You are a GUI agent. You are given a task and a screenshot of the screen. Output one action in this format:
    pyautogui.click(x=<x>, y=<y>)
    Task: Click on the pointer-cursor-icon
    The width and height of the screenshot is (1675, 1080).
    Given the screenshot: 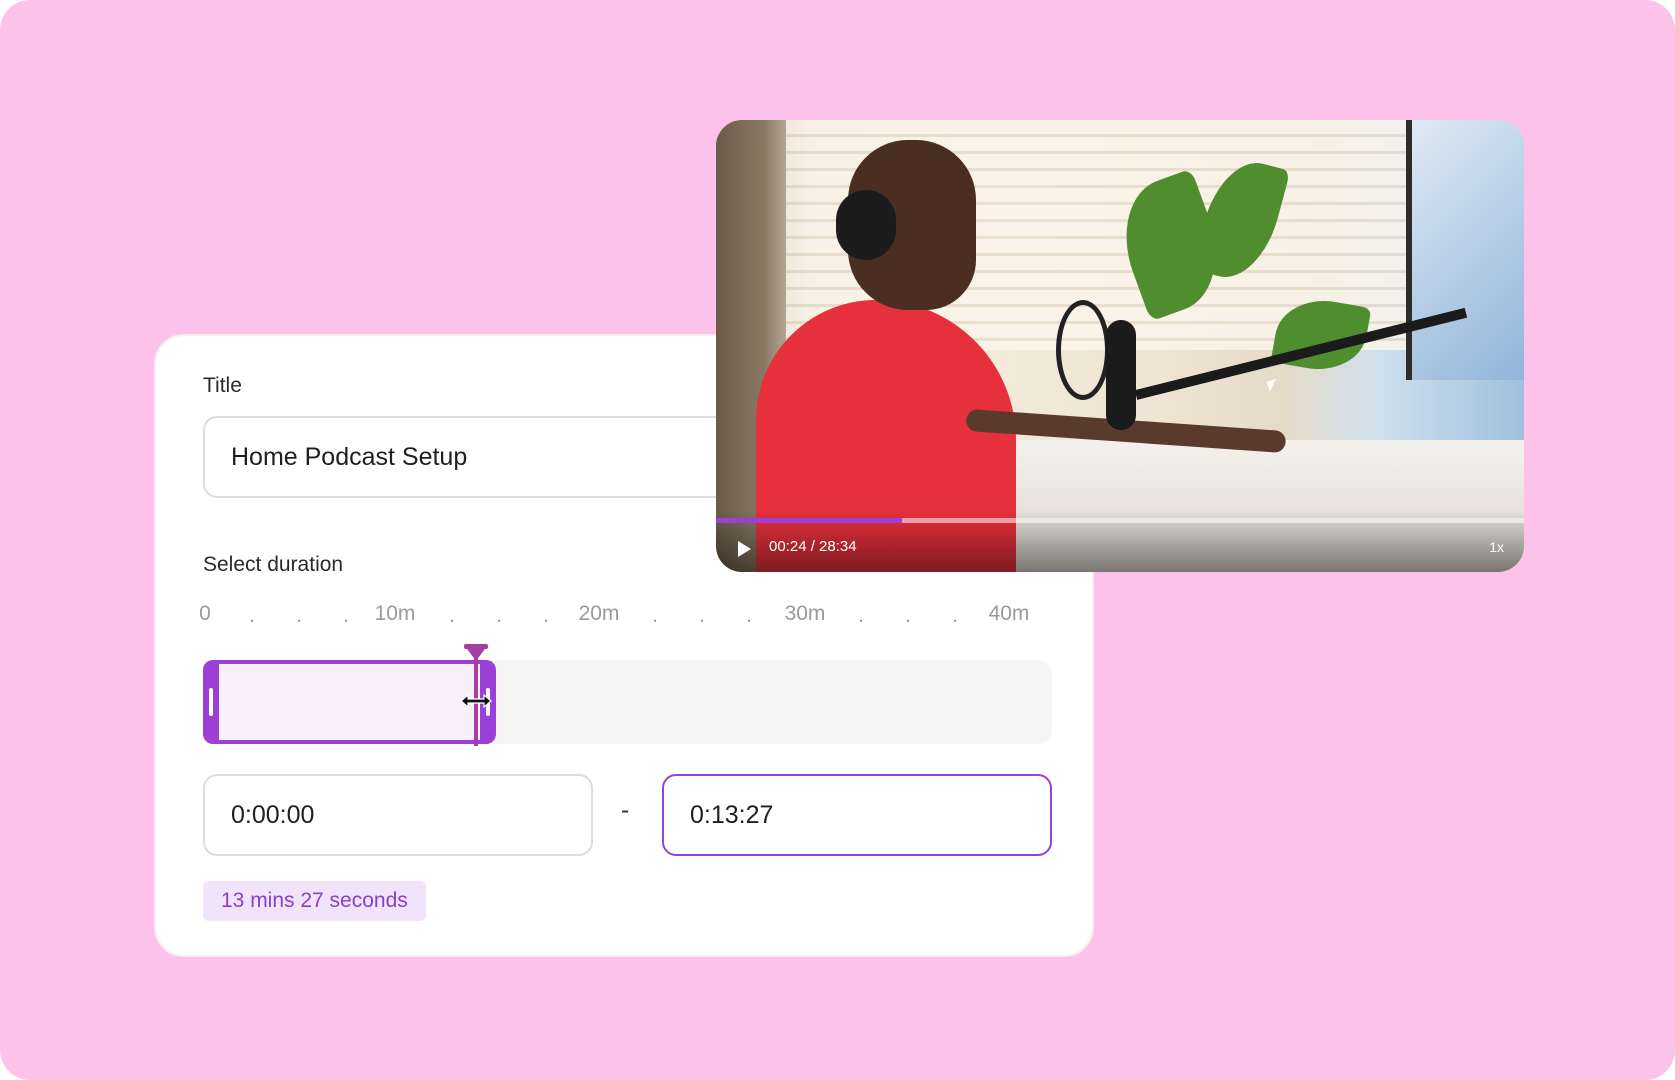 What is the action you would take?
    pyautogui.click(x=1273, y=385)
    